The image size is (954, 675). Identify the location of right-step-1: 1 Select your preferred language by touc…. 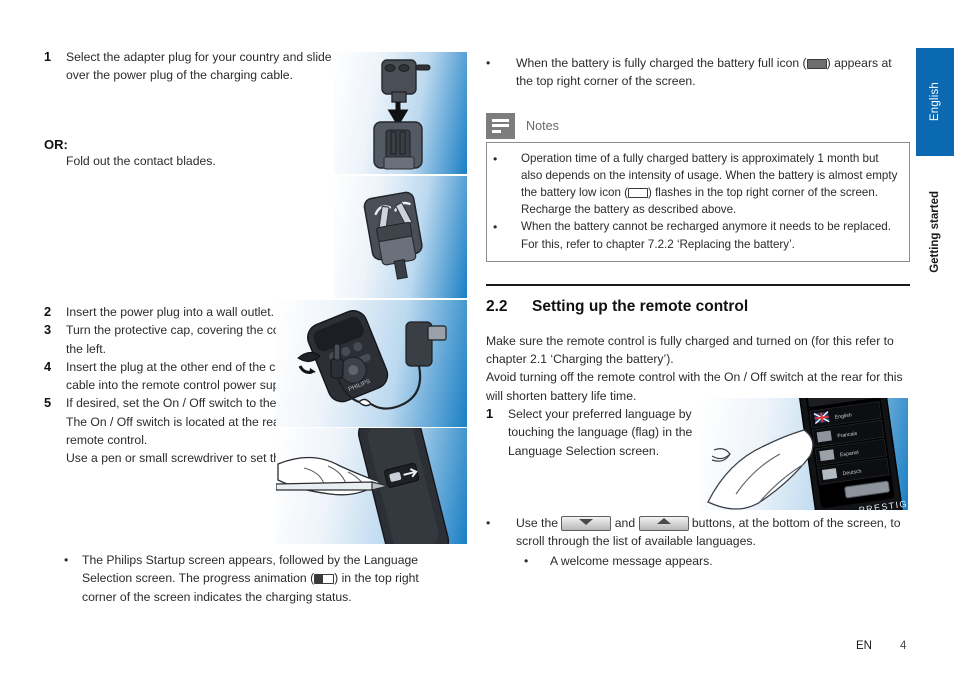
(599, 432).